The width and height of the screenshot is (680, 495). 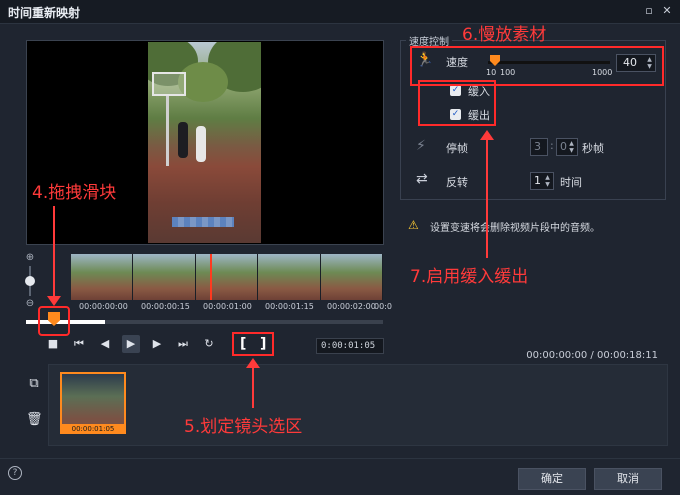 I want to click on help-icon: ?, so click(x=15, y=473).